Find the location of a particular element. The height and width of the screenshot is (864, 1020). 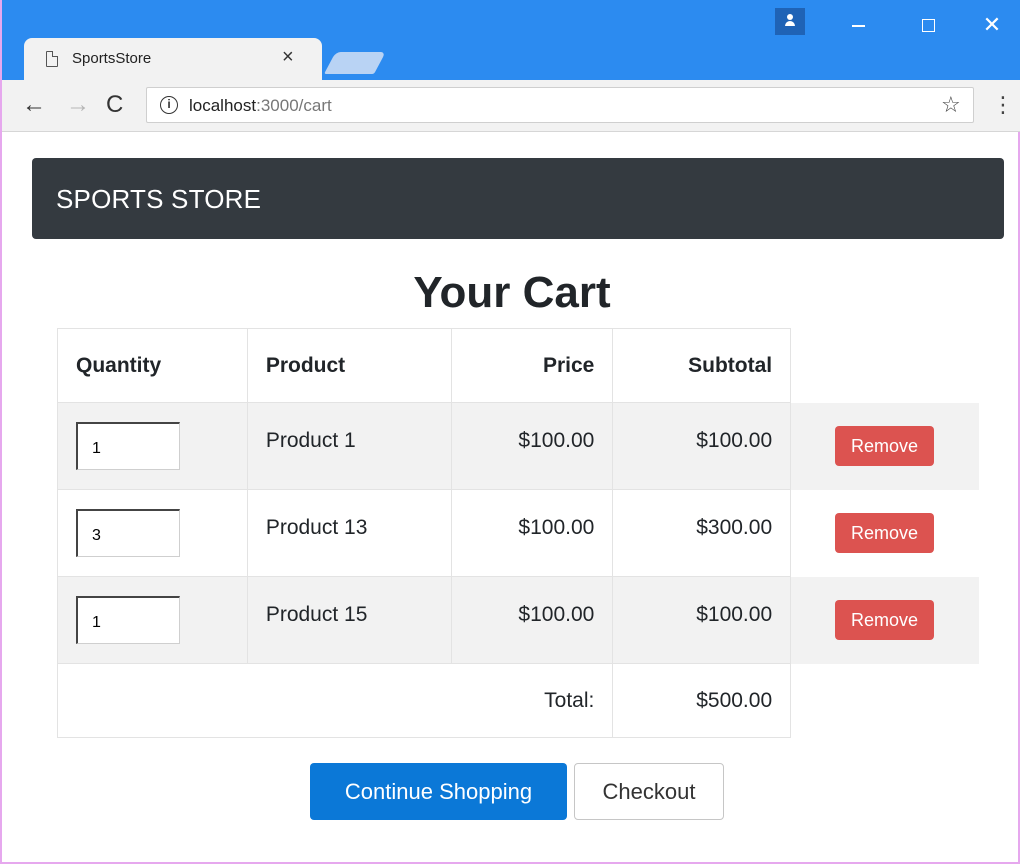

url-text: localhost:3000/cart is located at coordinates (260, 106).